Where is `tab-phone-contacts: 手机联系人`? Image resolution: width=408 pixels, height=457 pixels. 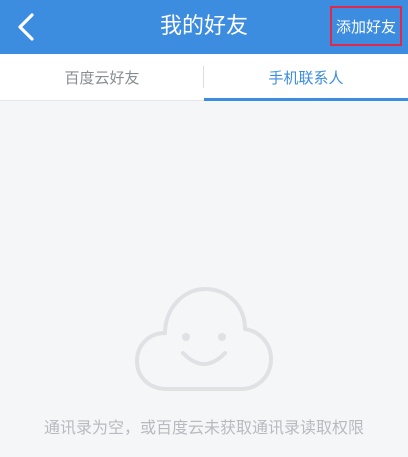
tab-phone-contacts: 手机联系人 is located at coordinates (306, 77).